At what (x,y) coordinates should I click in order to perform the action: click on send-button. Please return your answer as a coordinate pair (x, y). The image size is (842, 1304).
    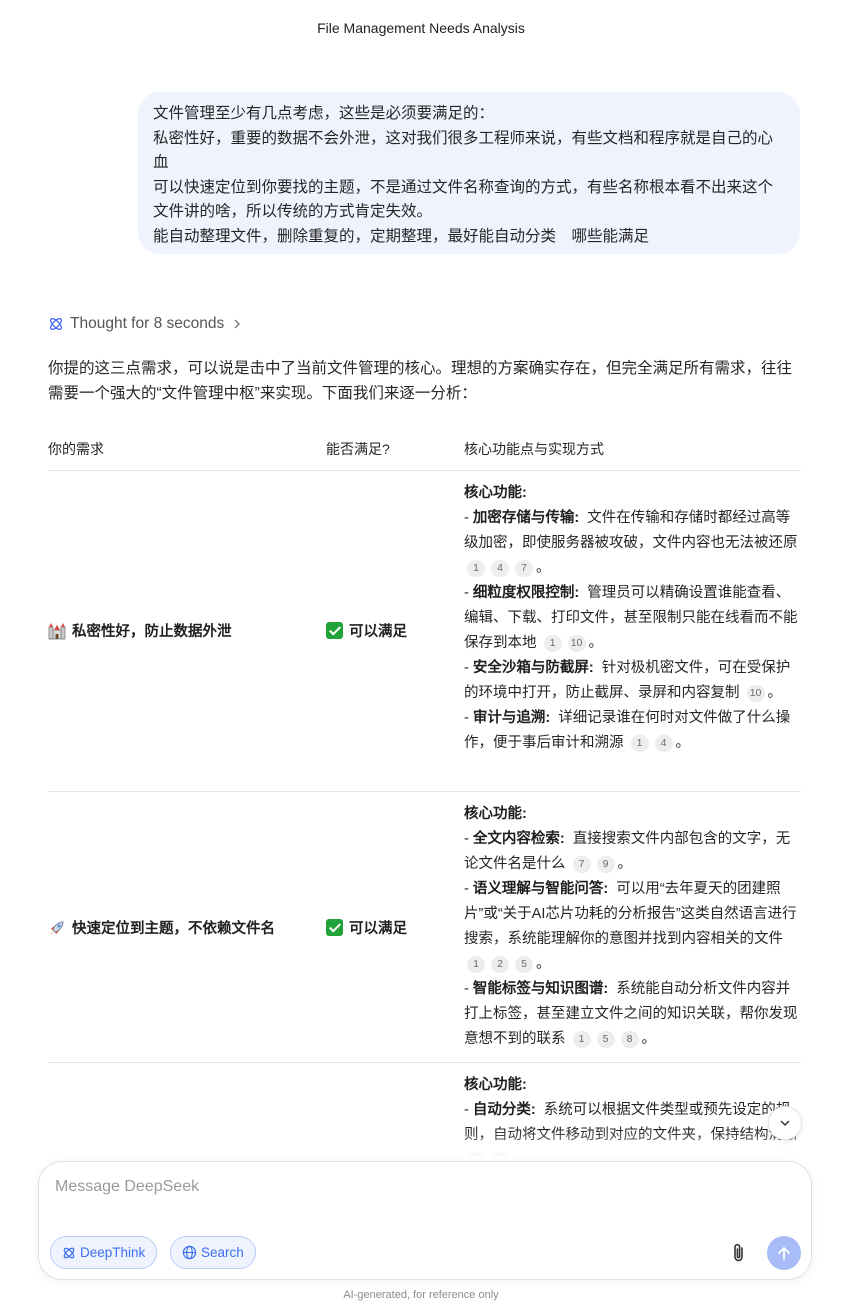
    Looking at the image, I should click on (784, 1253).